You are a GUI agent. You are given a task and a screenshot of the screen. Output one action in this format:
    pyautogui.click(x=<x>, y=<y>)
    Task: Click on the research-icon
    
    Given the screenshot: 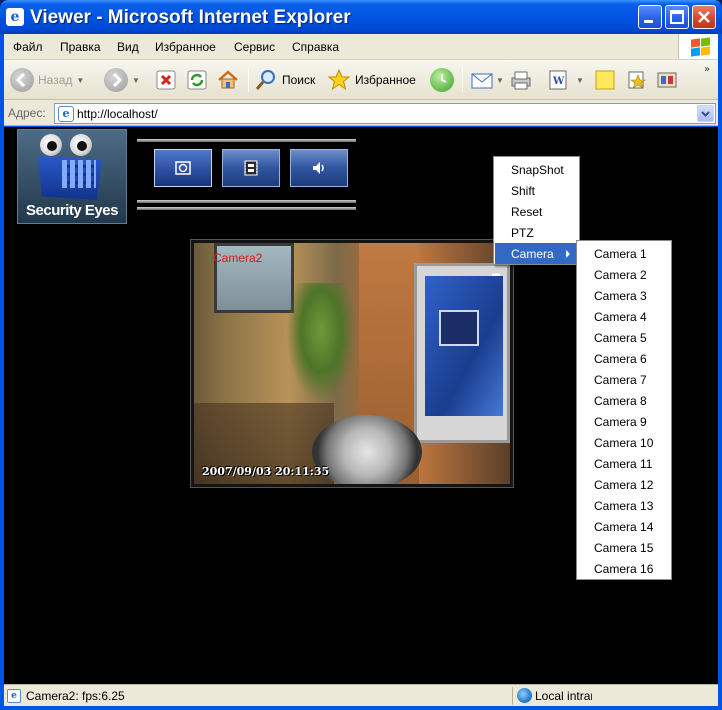 What is the action you would take?
    pyautogui.click(x=667, y=80)
    